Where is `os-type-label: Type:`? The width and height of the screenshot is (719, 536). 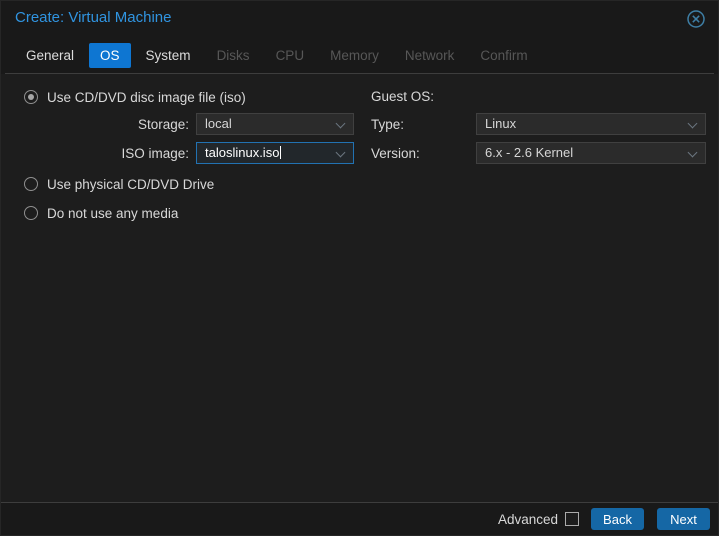 os-type-label: Type: is located at coordinates (388, 124).